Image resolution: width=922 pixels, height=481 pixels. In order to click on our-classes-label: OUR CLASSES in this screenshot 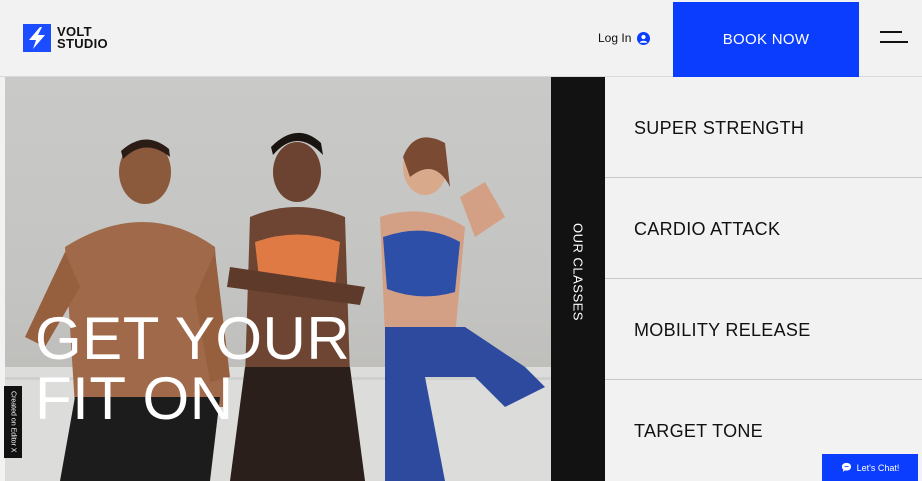, I will do `click(578, 272)`.